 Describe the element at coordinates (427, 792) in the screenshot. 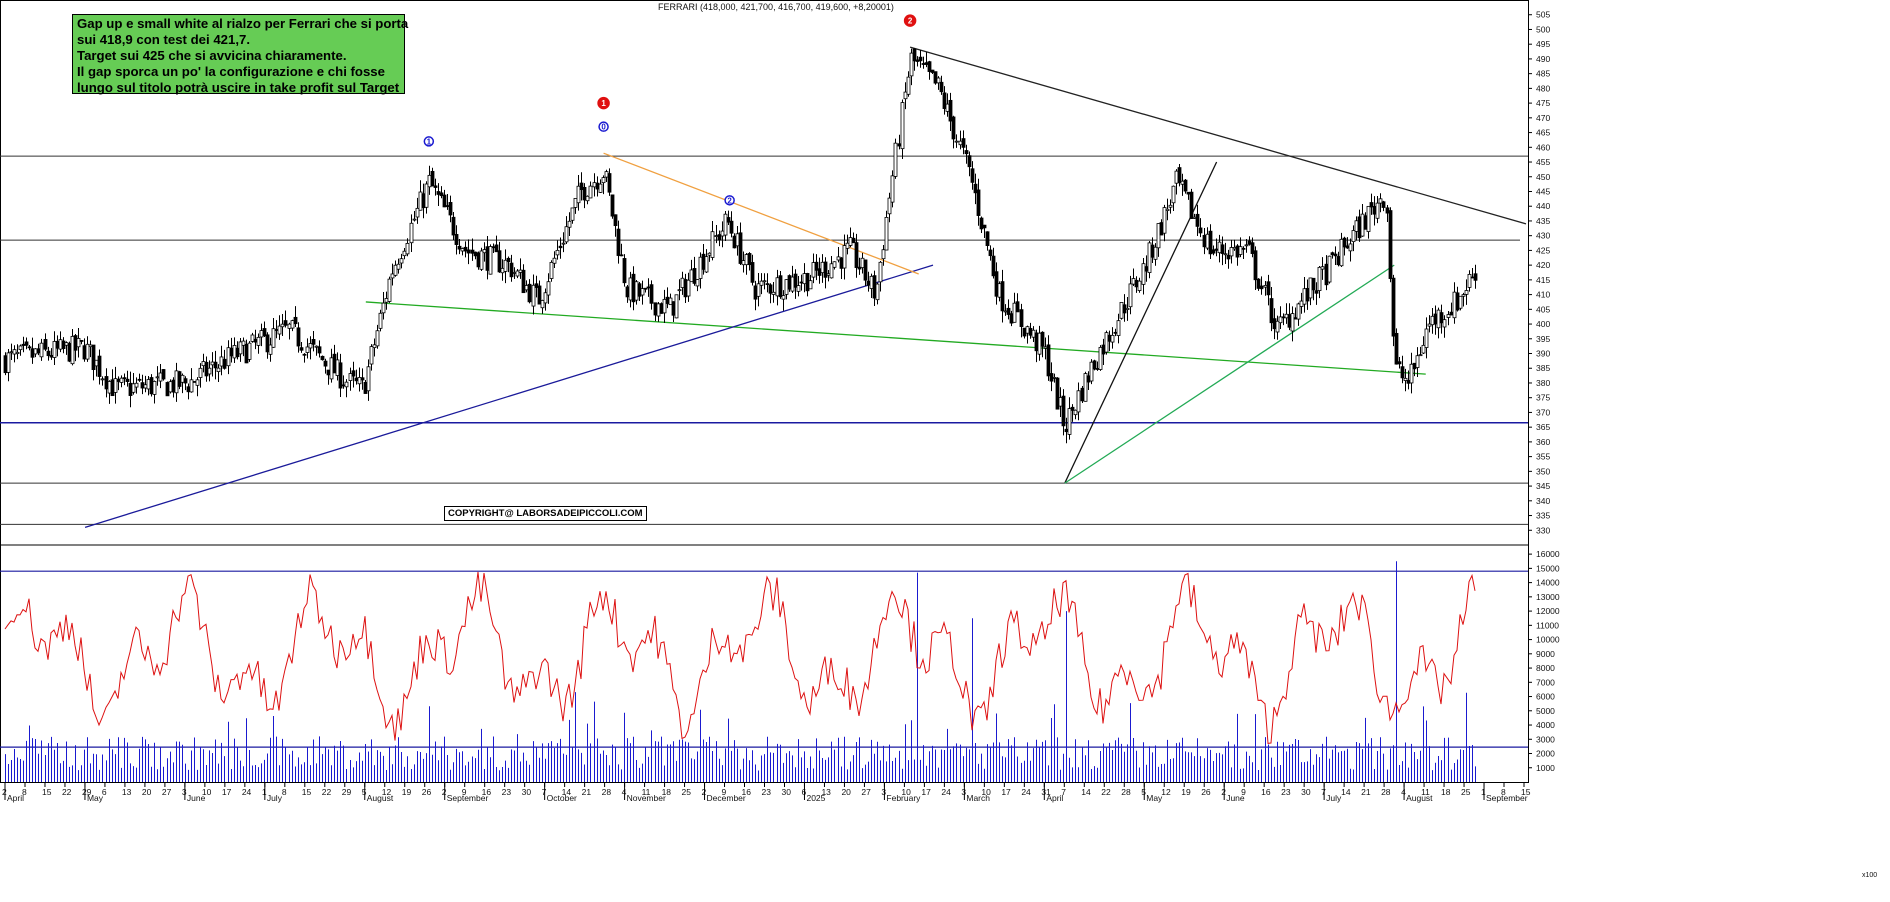

I see `day-tick-label: 26` at that location.